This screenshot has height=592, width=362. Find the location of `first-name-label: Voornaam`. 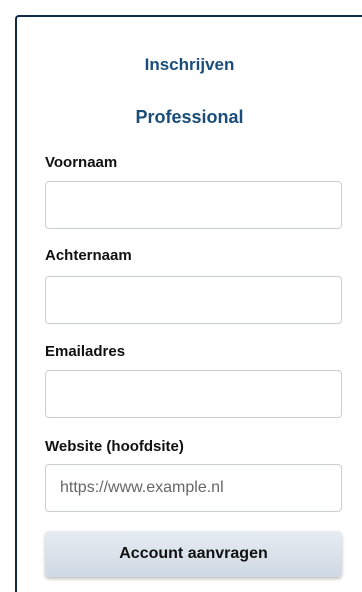

first-name-label: Voornaam is located at coordinates (81, 162).